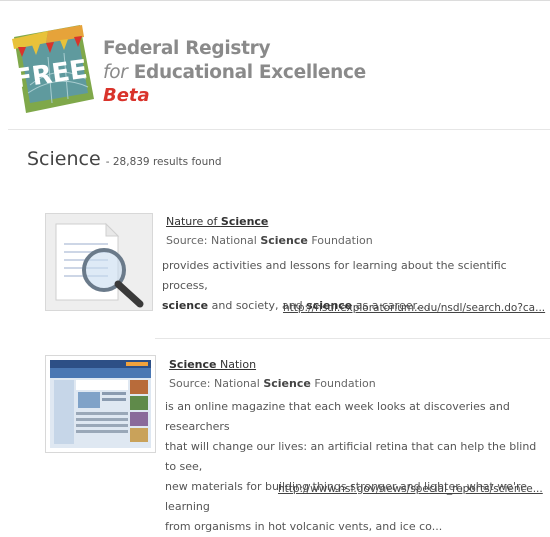 This screenshot has height=537, width=550. What do you see at coordinates (212, 364) in the screenshot?
I see `result-title-link: Science Nation` at bounding box center [212, 364].